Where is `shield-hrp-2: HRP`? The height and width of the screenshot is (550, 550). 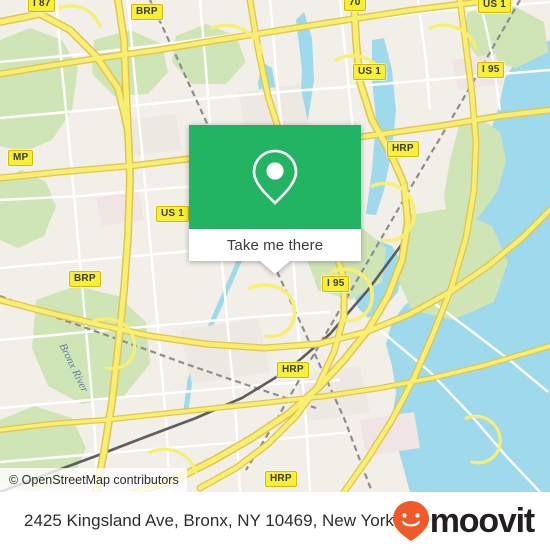 shield-hrp-2: HRP is located at coordinates (293, 370).